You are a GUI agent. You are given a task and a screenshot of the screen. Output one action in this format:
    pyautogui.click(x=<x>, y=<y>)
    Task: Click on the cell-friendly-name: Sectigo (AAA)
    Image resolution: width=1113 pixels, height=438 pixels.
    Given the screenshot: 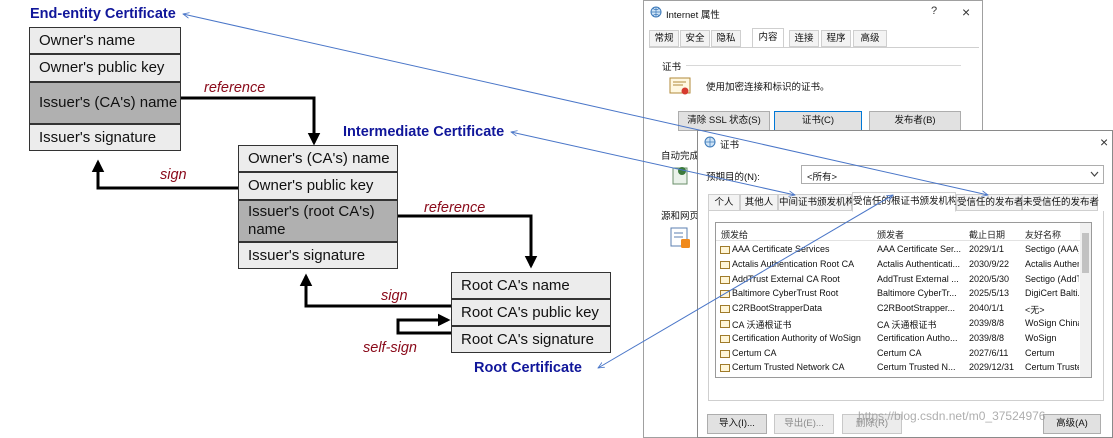 What is the action you would take?
    pyautogui.click(x=1052, y=249)
    